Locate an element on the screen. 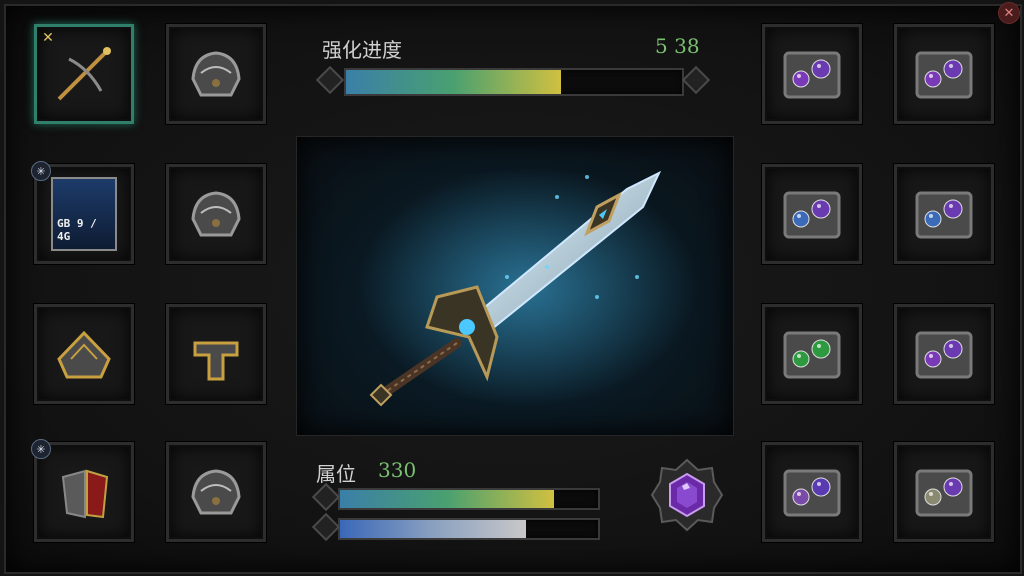 The width and height of the screenshot is (1024, 576). amethyst-gem-icon is located at coordinates (687, 495).